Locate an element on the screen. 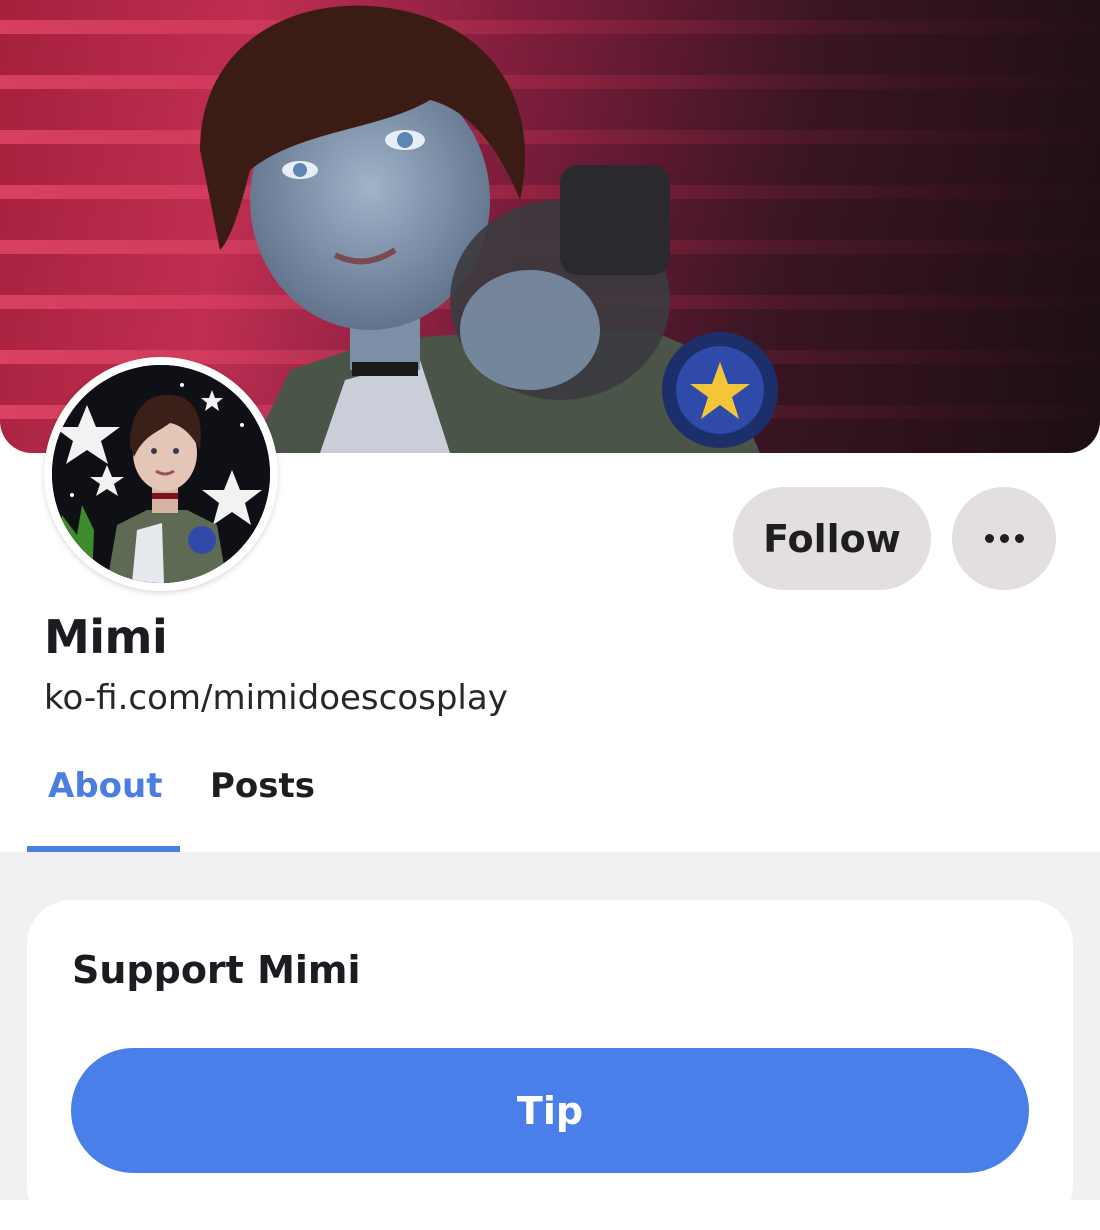 This screenshot has height=1230, width=1100. follow-button-label: Follow is located at coordinates (832, 538).